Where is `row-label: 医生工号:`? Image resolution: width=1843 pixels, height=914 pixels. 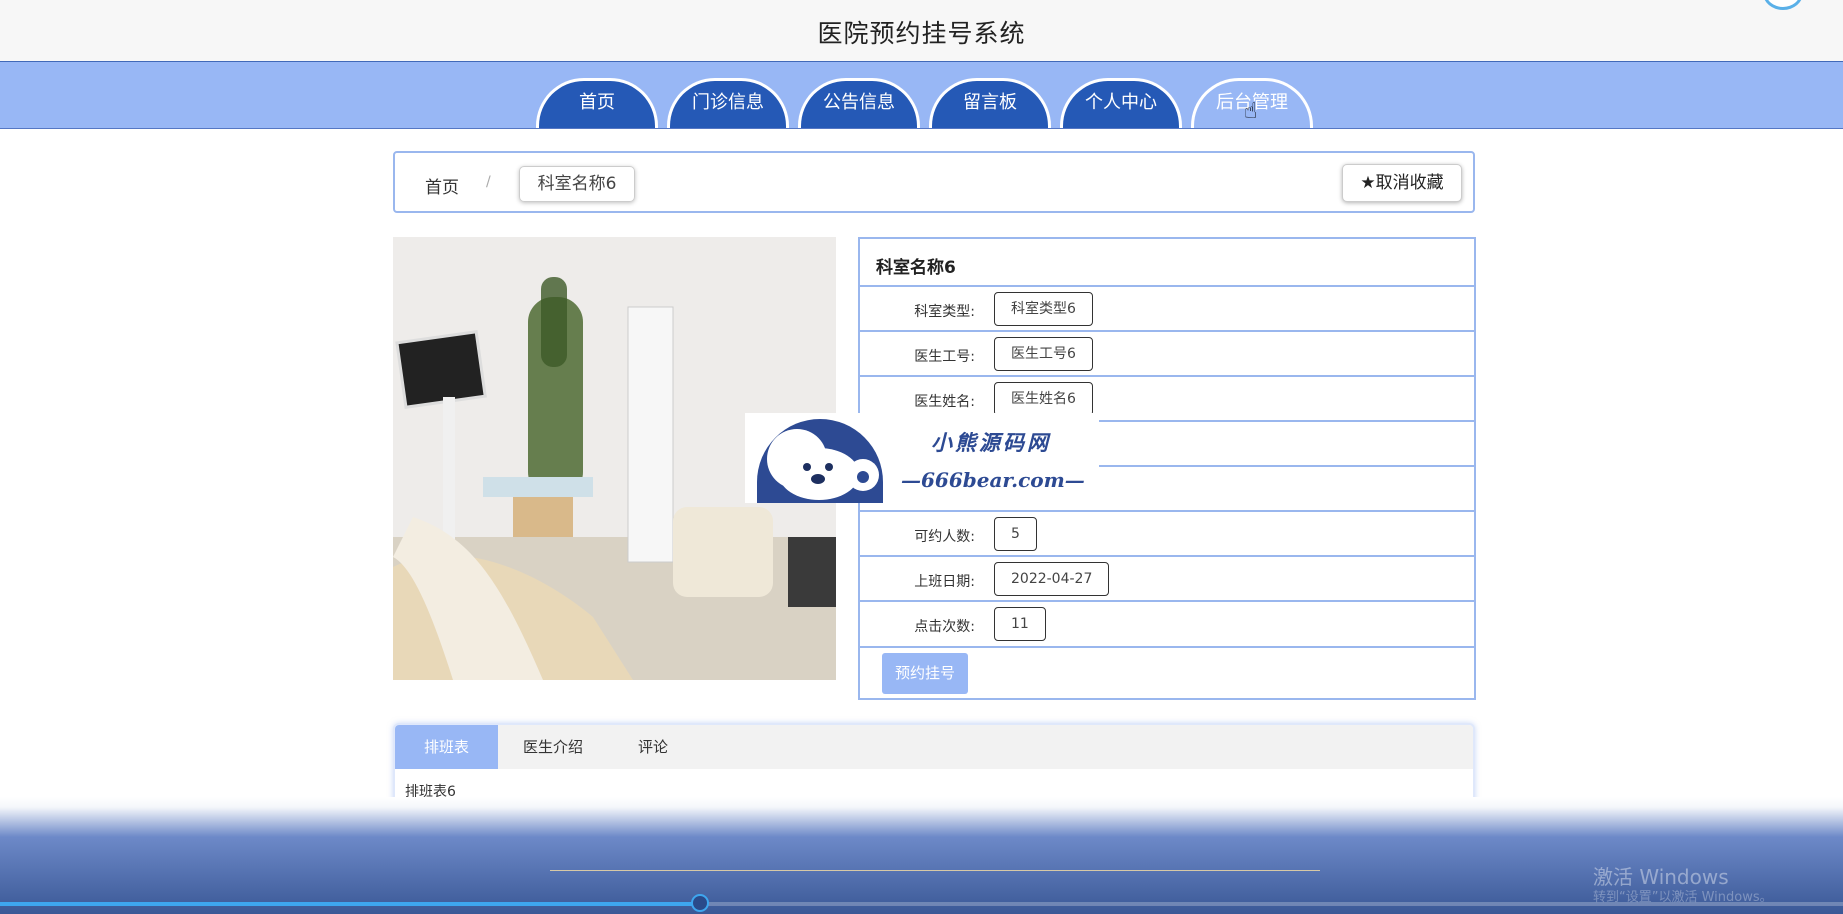
row-label: 医生工号: is located at coordinates (944, 357).